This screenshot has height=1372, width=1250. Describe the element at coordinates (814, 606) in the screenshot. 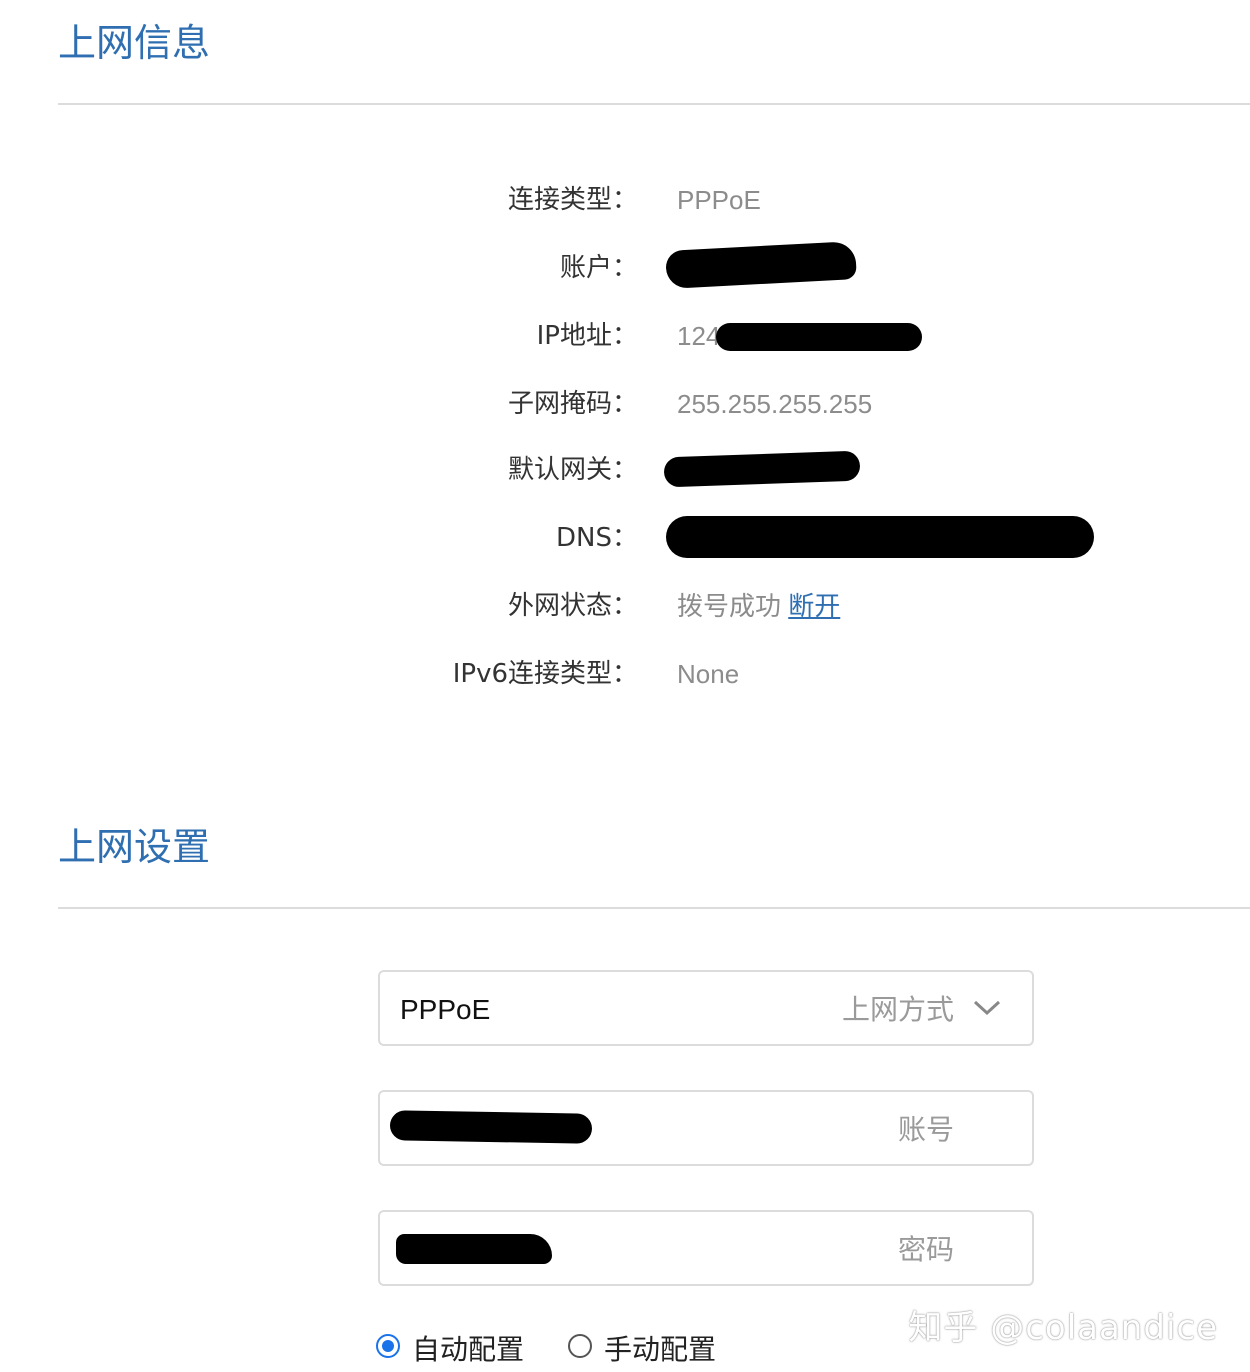

I see `disconnect-link: 断开` at that location.